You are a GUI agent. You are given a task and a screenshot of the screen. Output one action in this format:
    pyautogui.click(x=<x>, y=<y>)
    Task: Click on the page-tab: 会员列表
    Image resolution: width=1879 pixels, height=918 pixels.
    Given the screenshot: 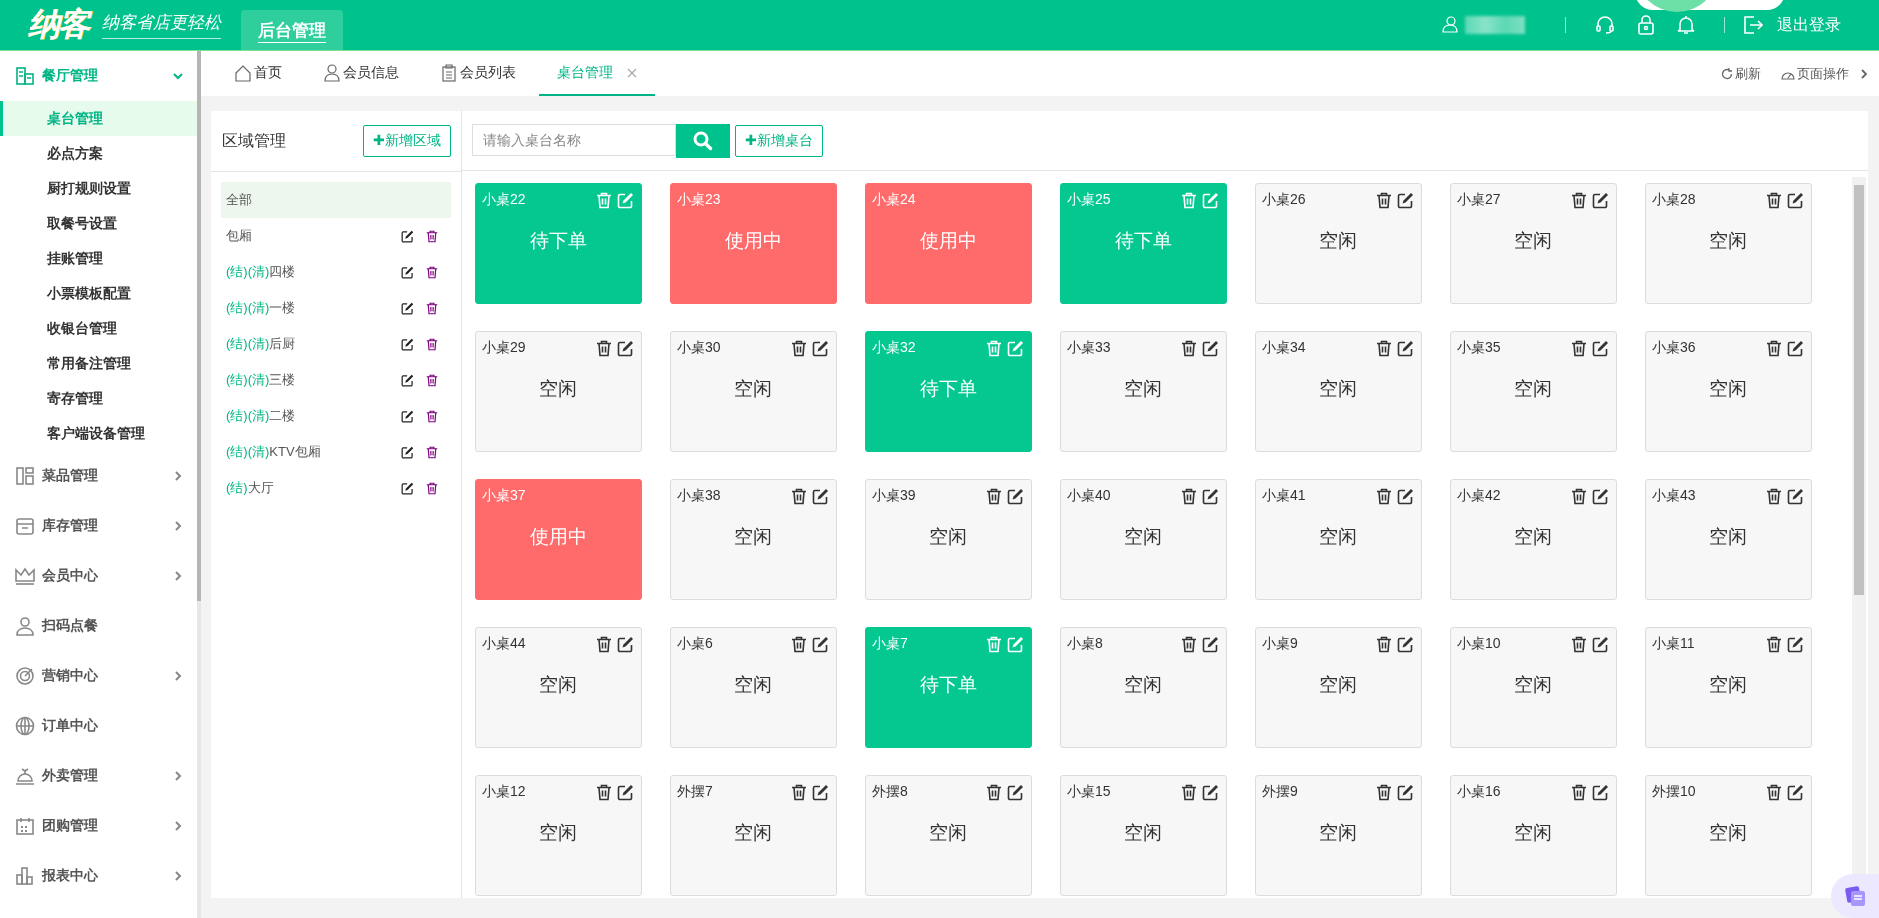 What is the action you would take?
    pyautogui.click(x=478, y=73)
    